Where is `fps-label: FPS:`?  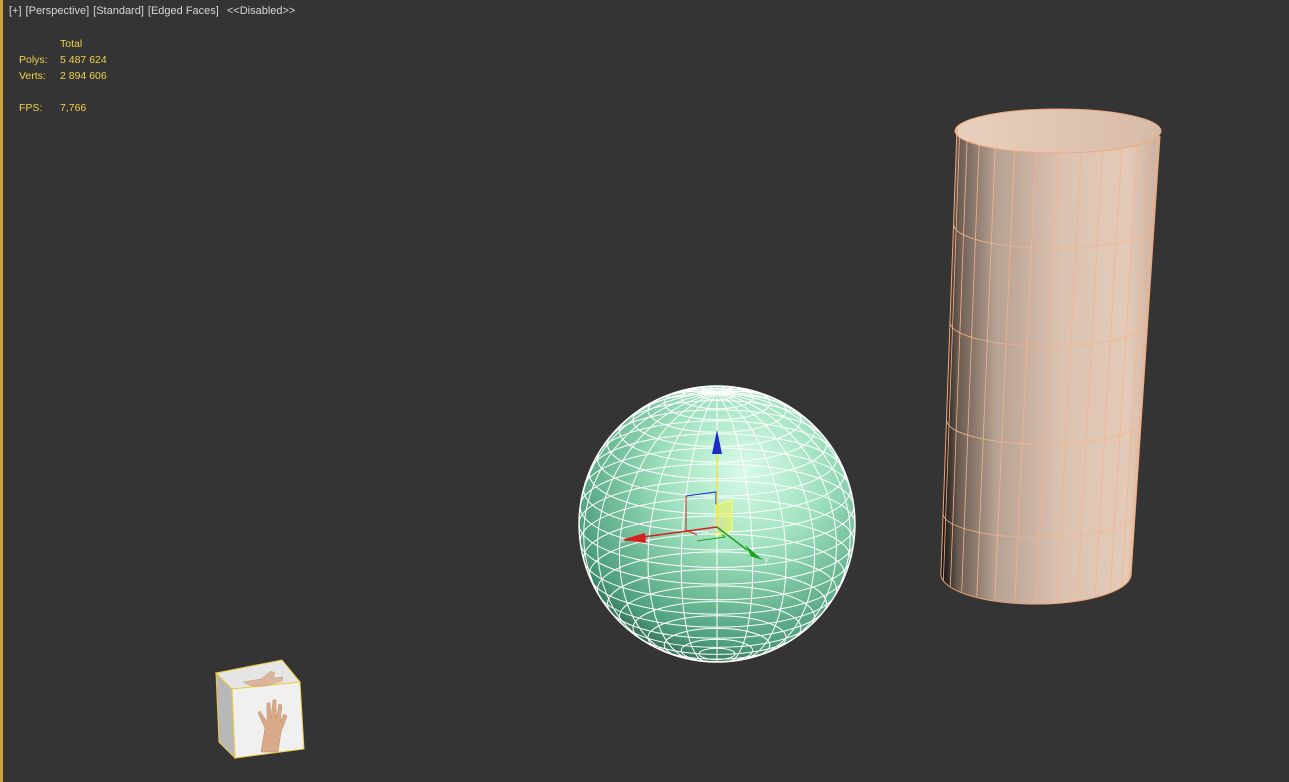
fps-label: FPS: is located at coordinates (31, 108).